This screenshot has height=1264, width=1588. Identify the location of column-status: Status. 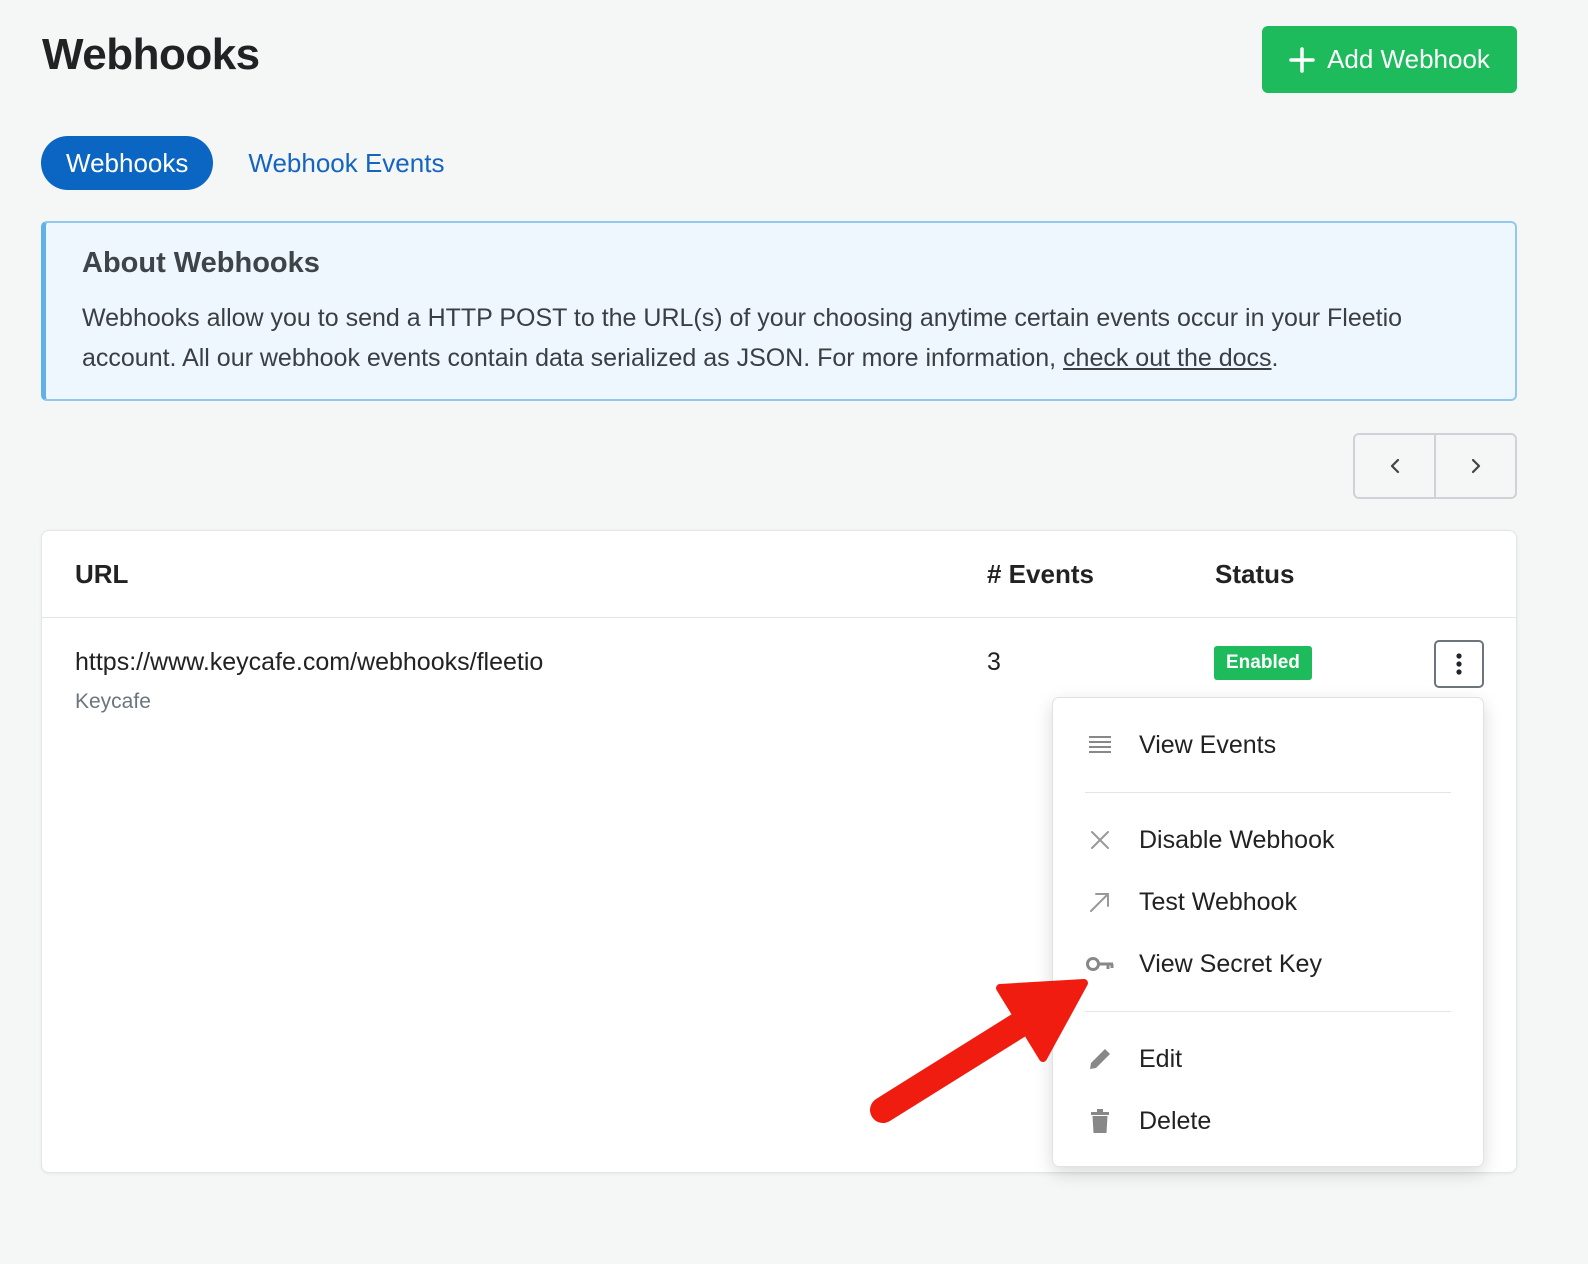
(1255, 574).